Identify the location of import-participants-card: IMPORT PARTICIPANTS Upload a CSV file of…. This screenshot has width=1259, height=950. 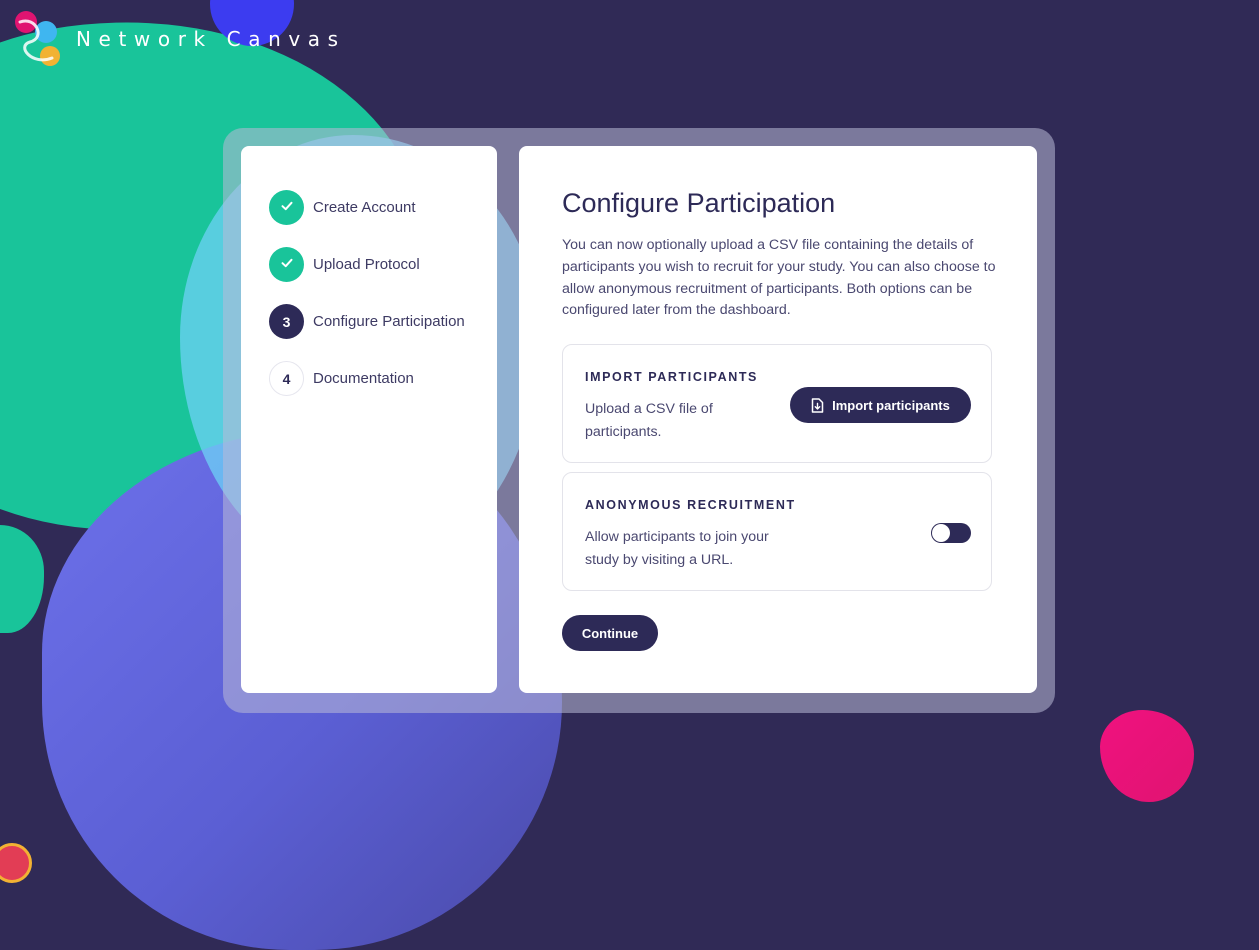
(777, 403).